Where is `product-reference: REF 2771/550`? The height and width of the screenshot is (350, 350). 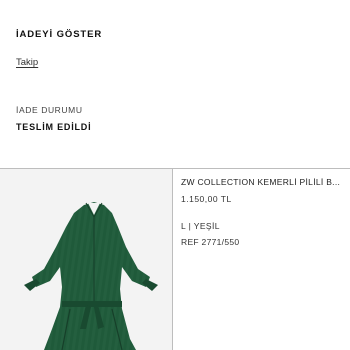 product-reference: REF 2771/550 is located at coordinates (210, 242).